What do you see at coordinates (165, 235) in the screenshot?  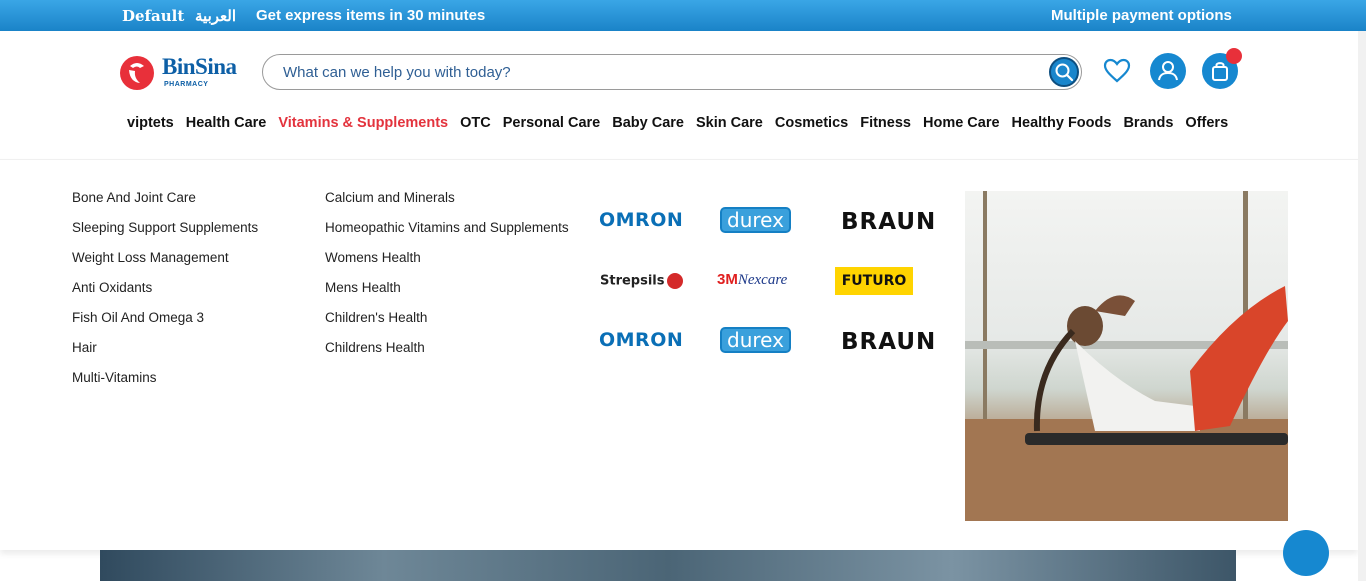 I see `menu-link-sleeping-support: Sleeping Support Supplements` at bounding box center [165, 235].